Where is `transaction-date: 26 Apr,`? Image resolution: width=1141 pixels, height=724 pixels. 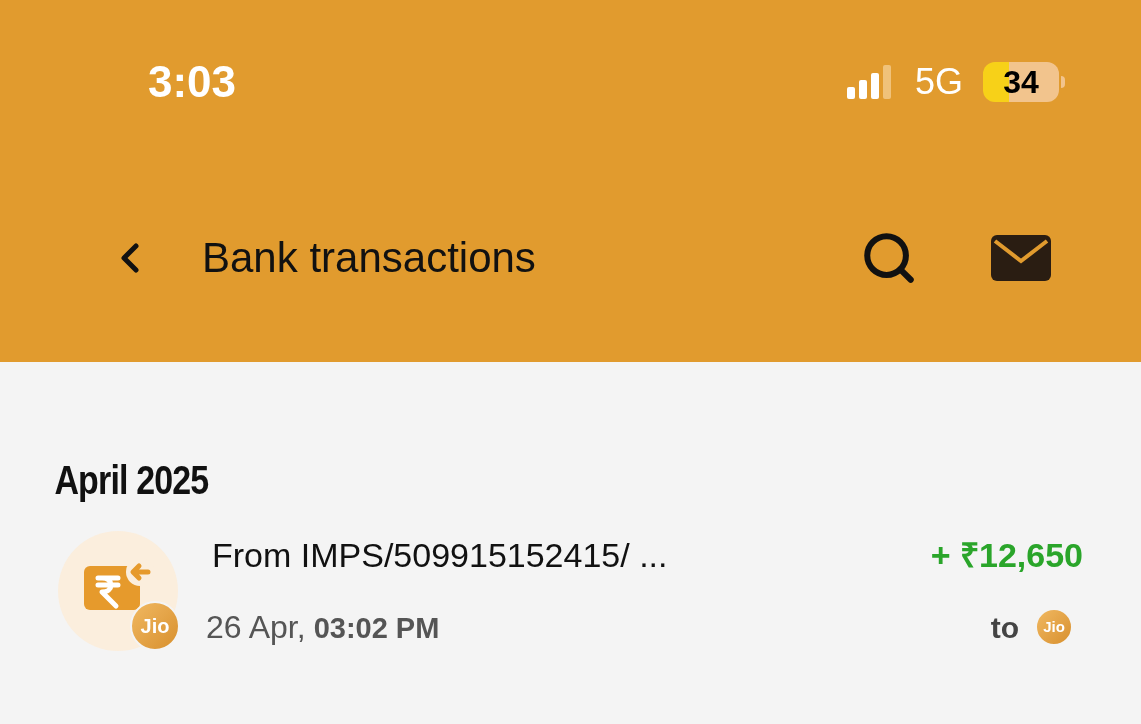 transaction-date: 26 Apr, is located at coordinates (256, 627).